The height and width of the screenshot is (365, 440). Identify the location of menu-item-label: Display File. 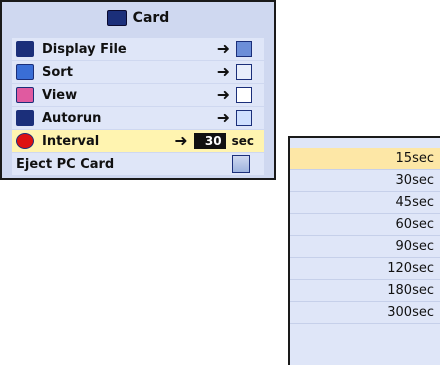
(84, 49).